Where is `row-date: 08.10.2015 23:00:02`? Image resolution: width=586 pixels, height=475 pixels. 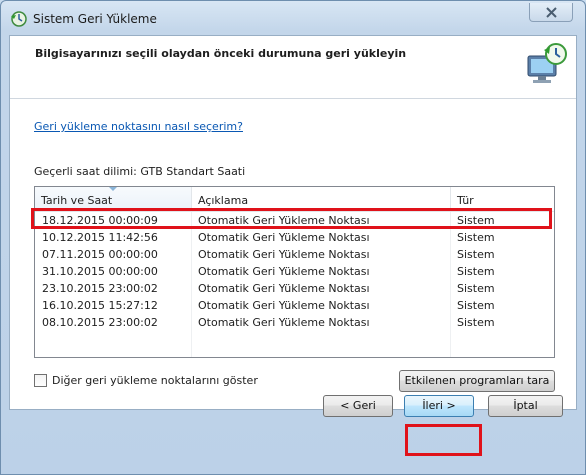
row-date: 08.10.2015 23:00:02 is located at coordinates (100, 322).